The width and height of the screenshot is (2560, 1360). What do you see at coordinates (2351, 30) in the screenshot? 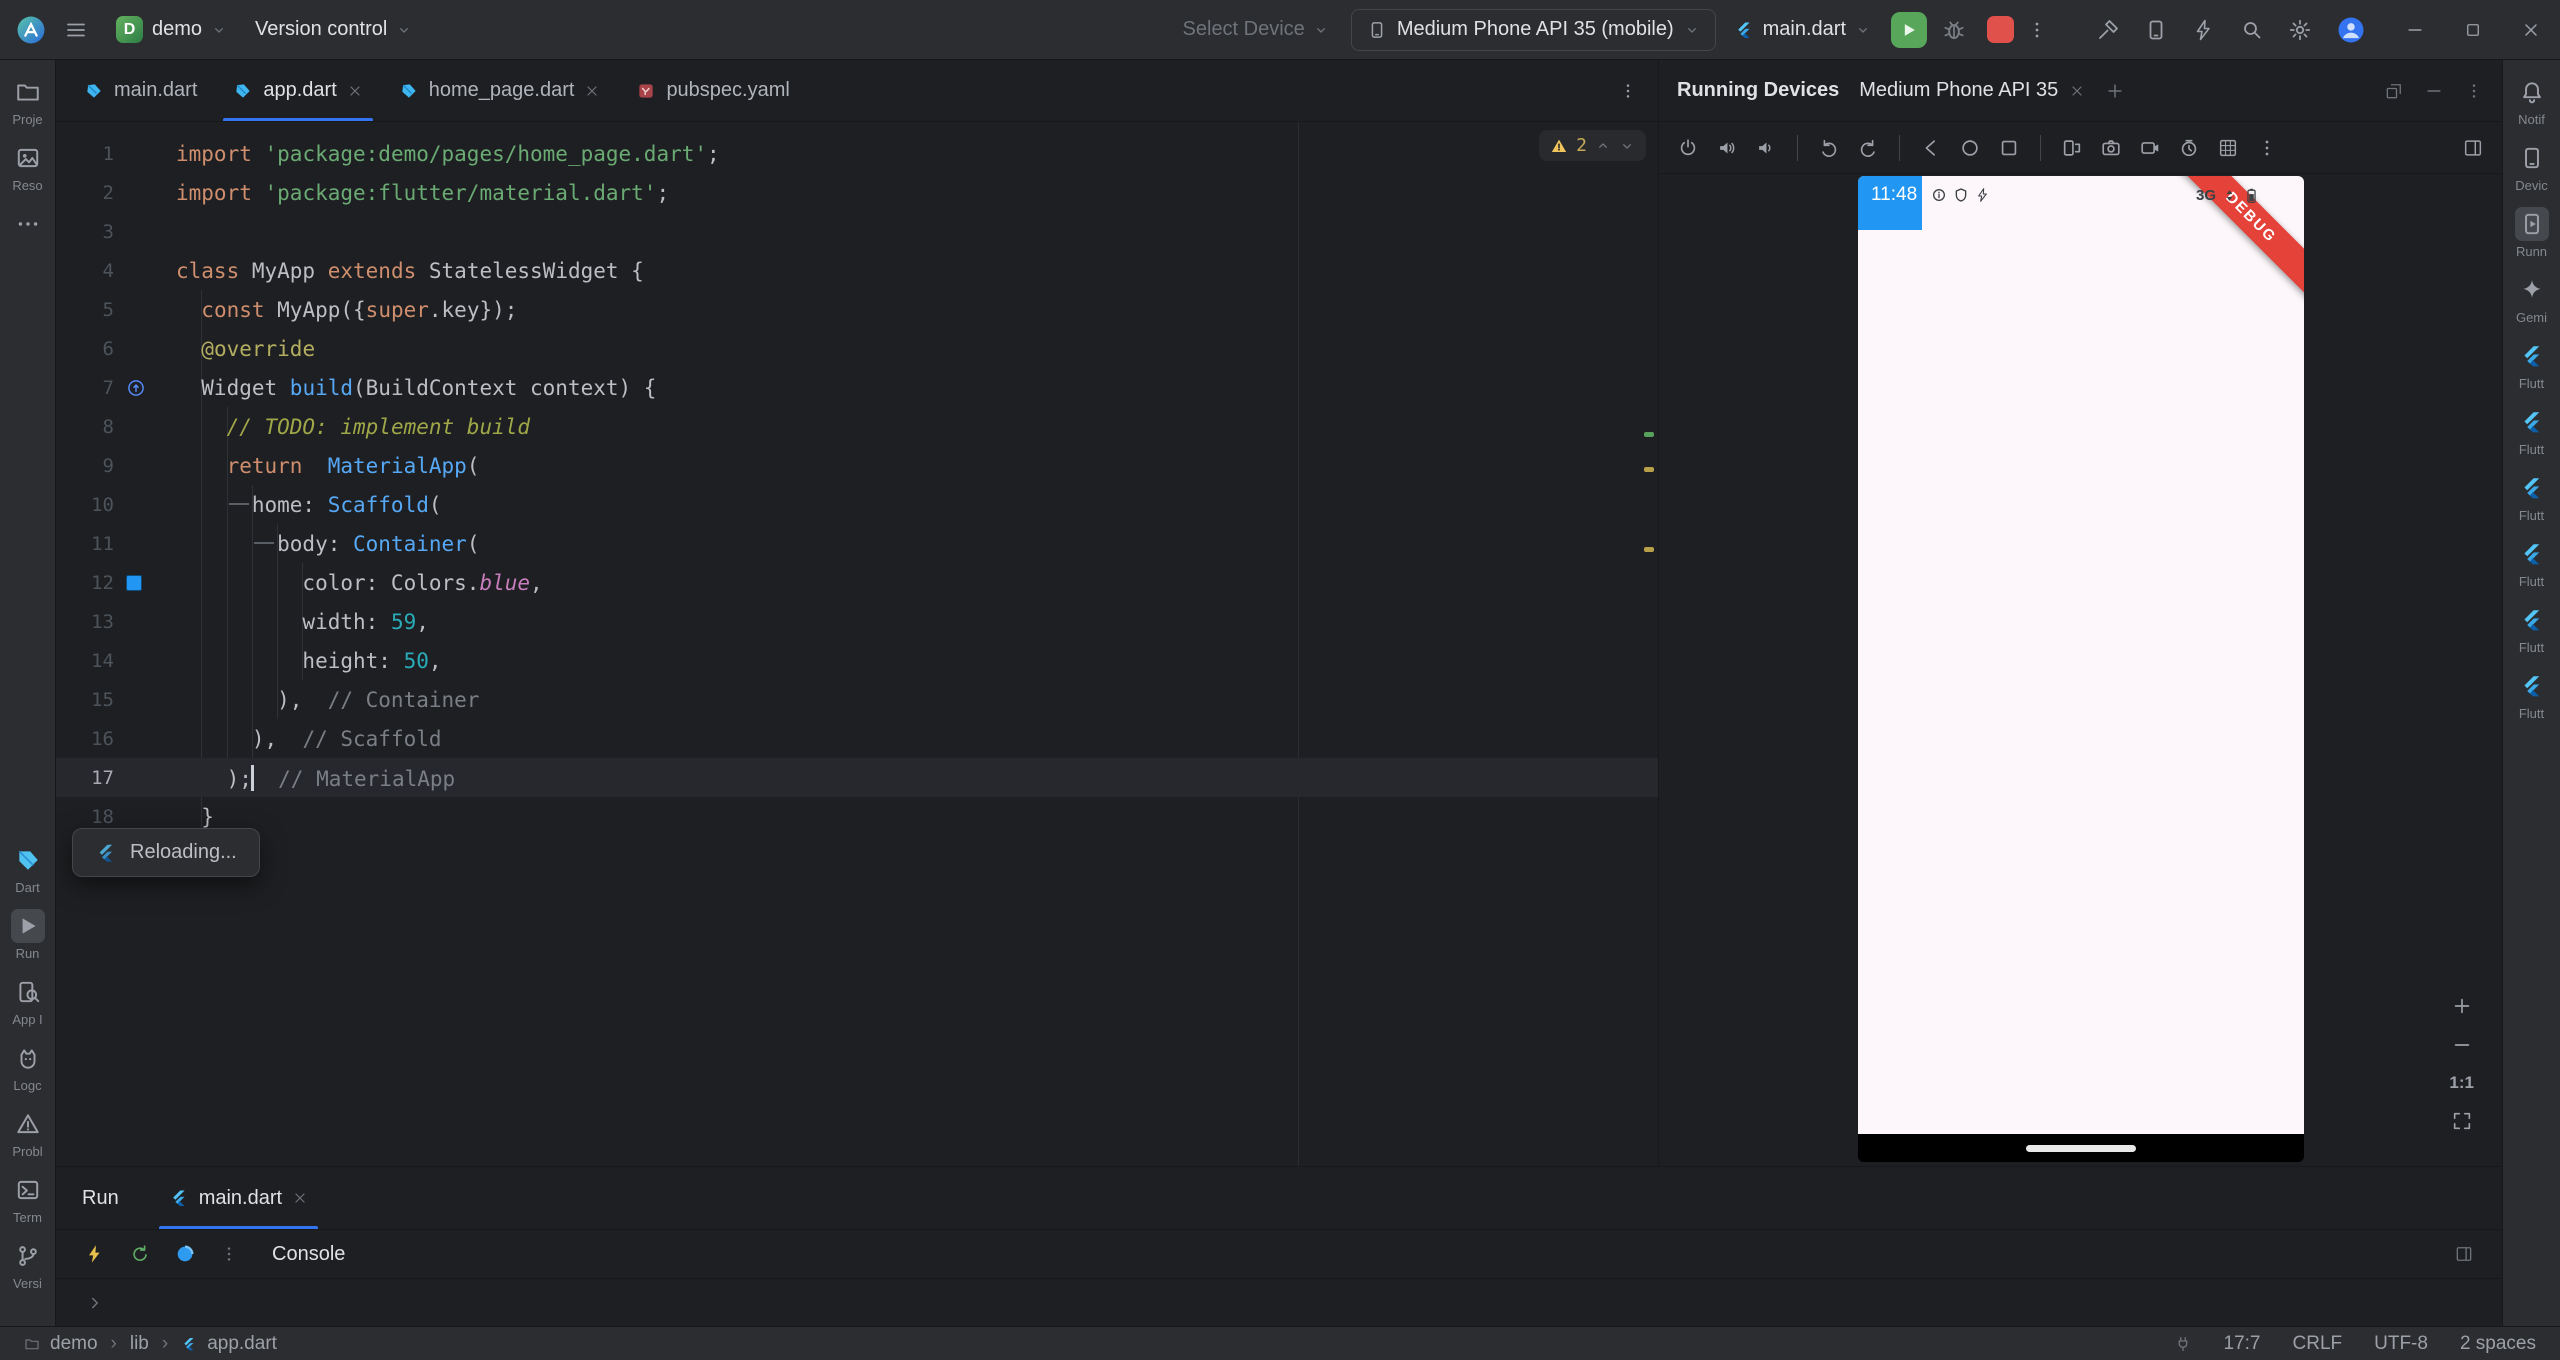
I see `user-avatar` at bounding box center [2351, 30].